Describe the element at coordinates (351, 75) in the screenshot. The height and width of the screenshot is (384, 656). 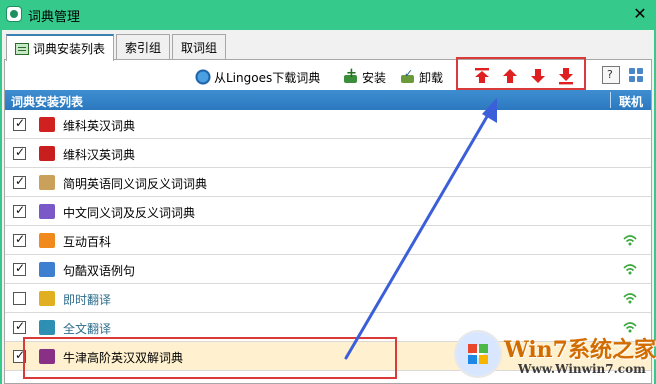
I see `install-icon` at that location.